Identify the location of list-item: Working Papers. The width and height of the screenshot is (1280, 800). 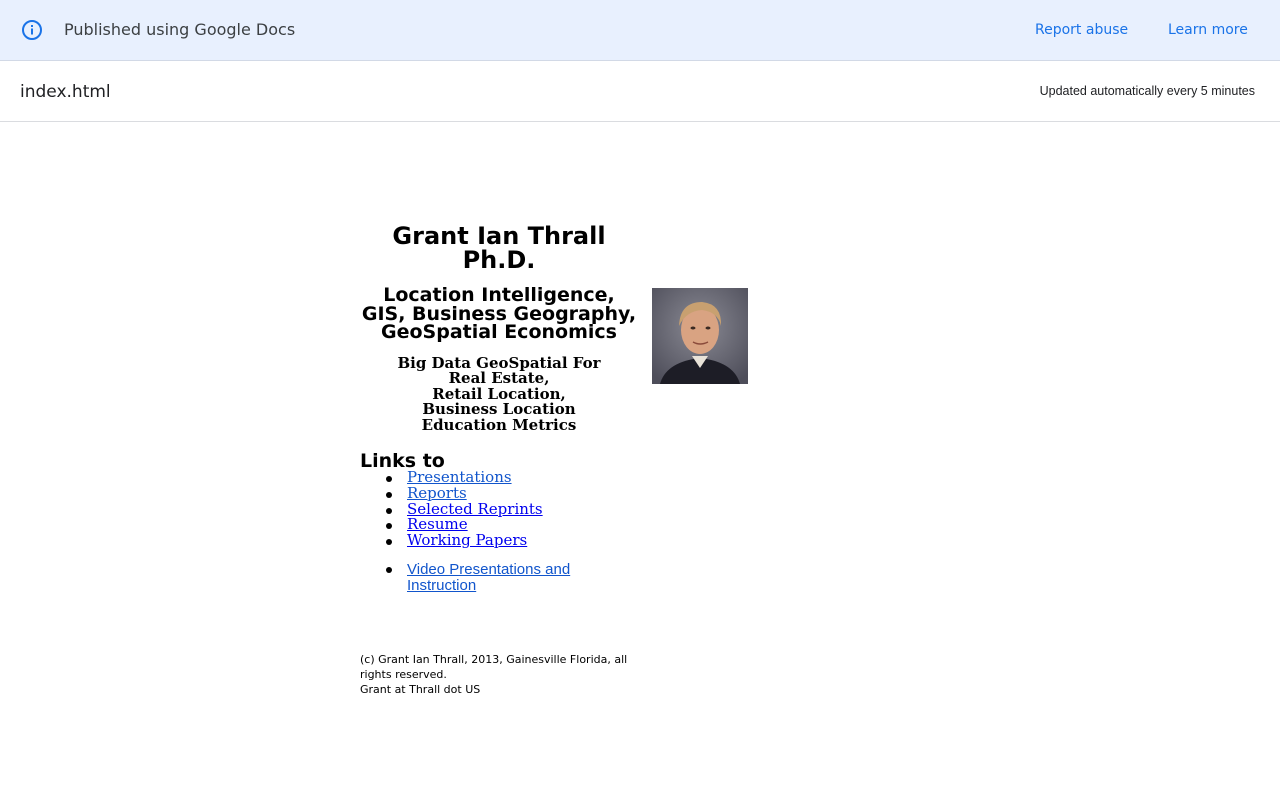
(464, 540).